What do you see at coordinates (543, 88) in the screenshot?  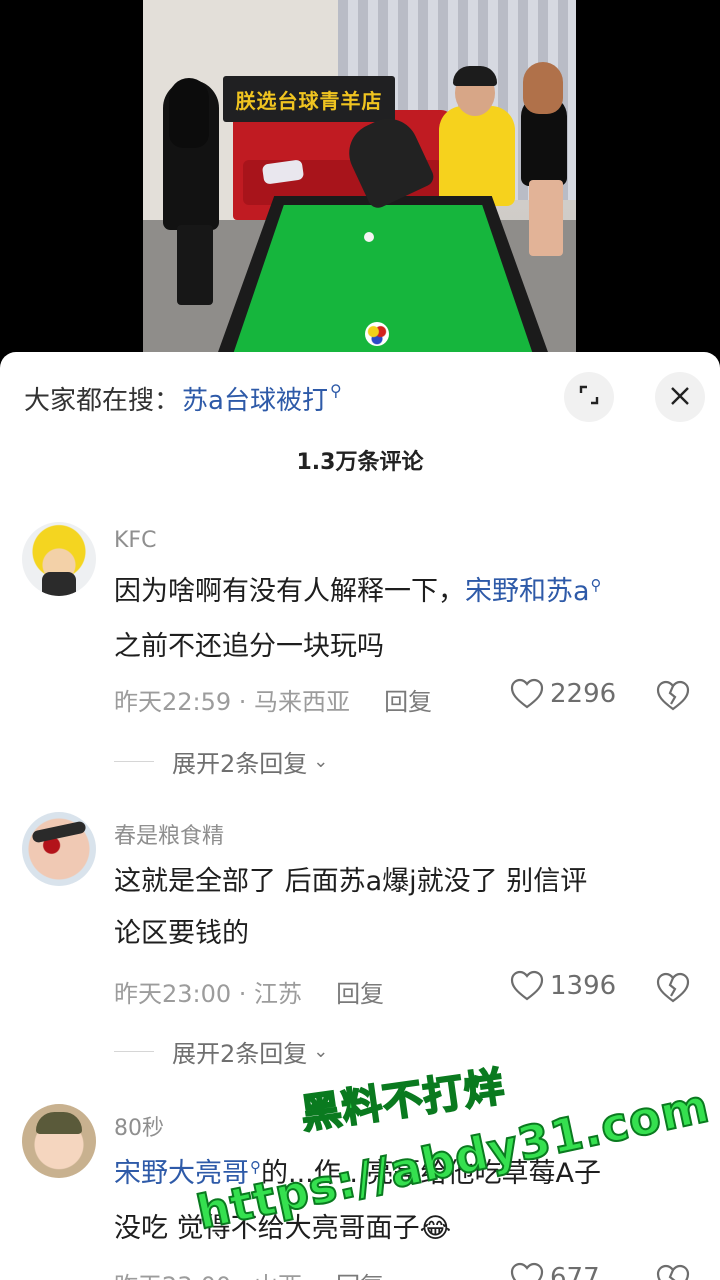 I see `person-right-head` at bounding box center [543, 88].